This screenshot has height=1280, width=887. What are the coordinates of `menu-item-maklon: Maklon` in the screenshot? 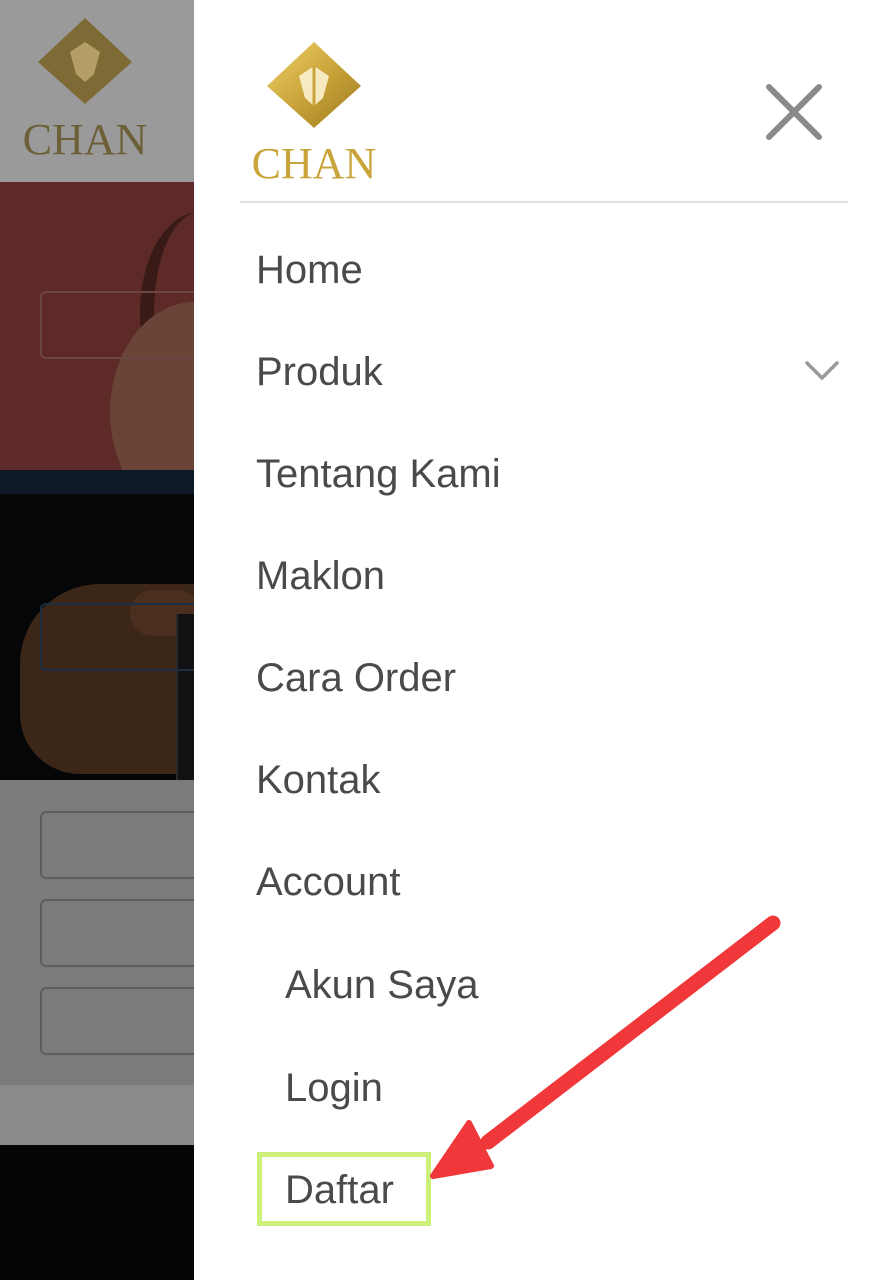 It's located at (320, 576).